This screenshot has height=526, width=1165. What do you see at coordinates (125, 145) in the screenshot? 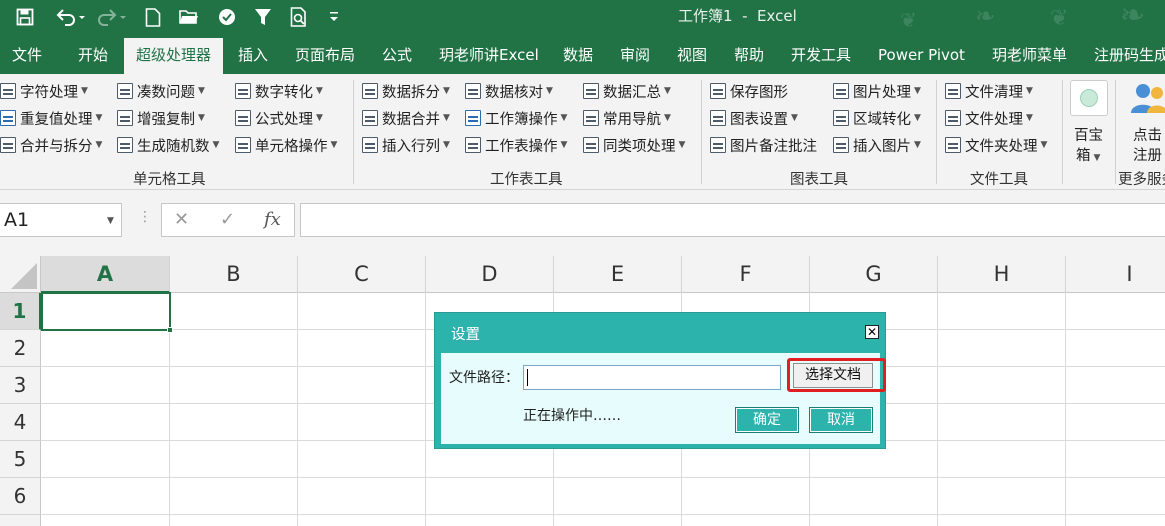
I see `random-number-icon` at bounding box center [125, 145].